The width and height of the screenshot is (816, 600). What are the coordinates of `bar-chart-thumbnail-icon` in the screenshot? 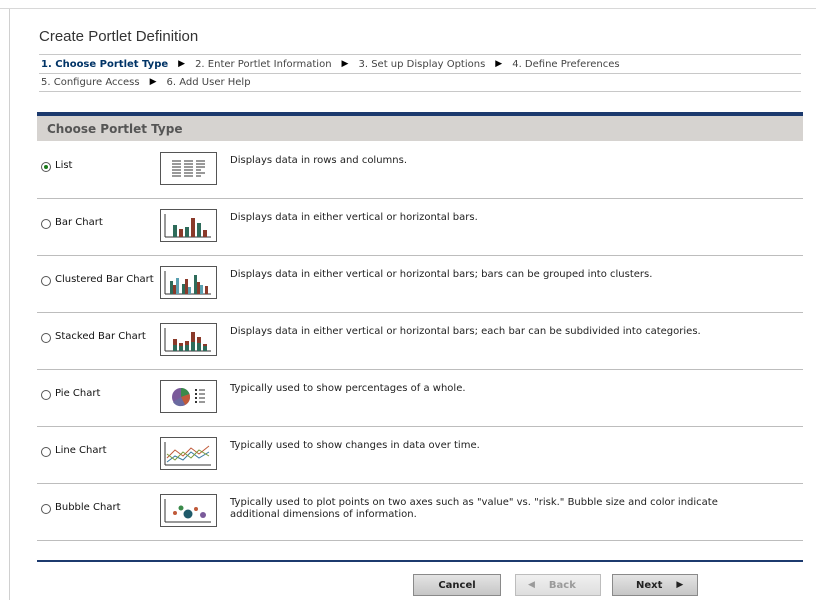 It's located at (188, 225).